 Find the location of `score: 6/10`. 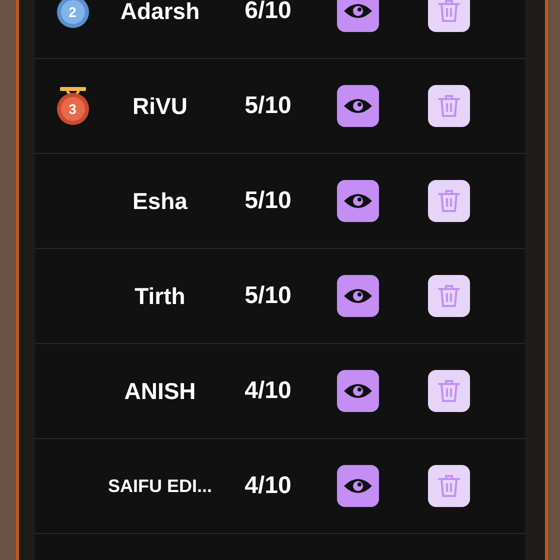

score: 6/10 is located at coordinates (268, 12).